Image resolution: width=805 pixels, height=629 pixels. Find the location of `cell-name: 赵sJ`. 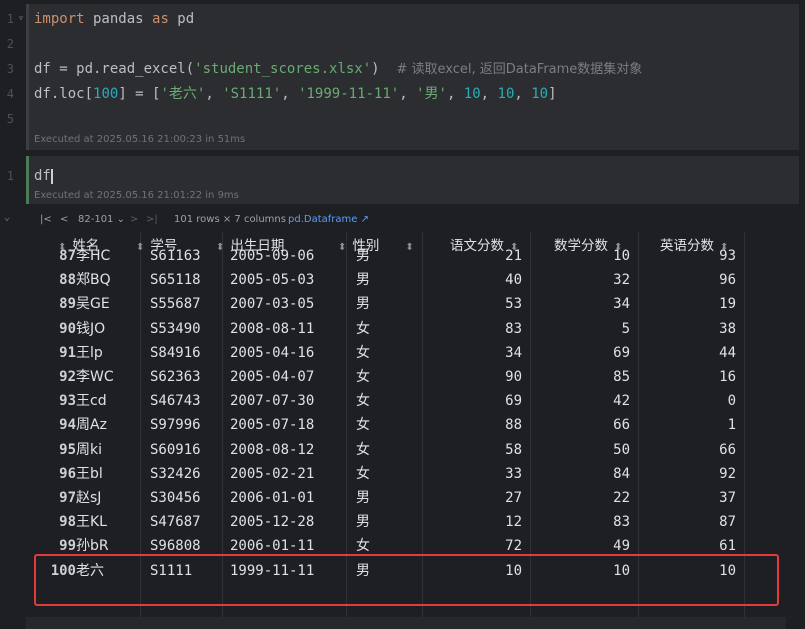

cell-name: 赵sJ is located at coordinates (89, 498).